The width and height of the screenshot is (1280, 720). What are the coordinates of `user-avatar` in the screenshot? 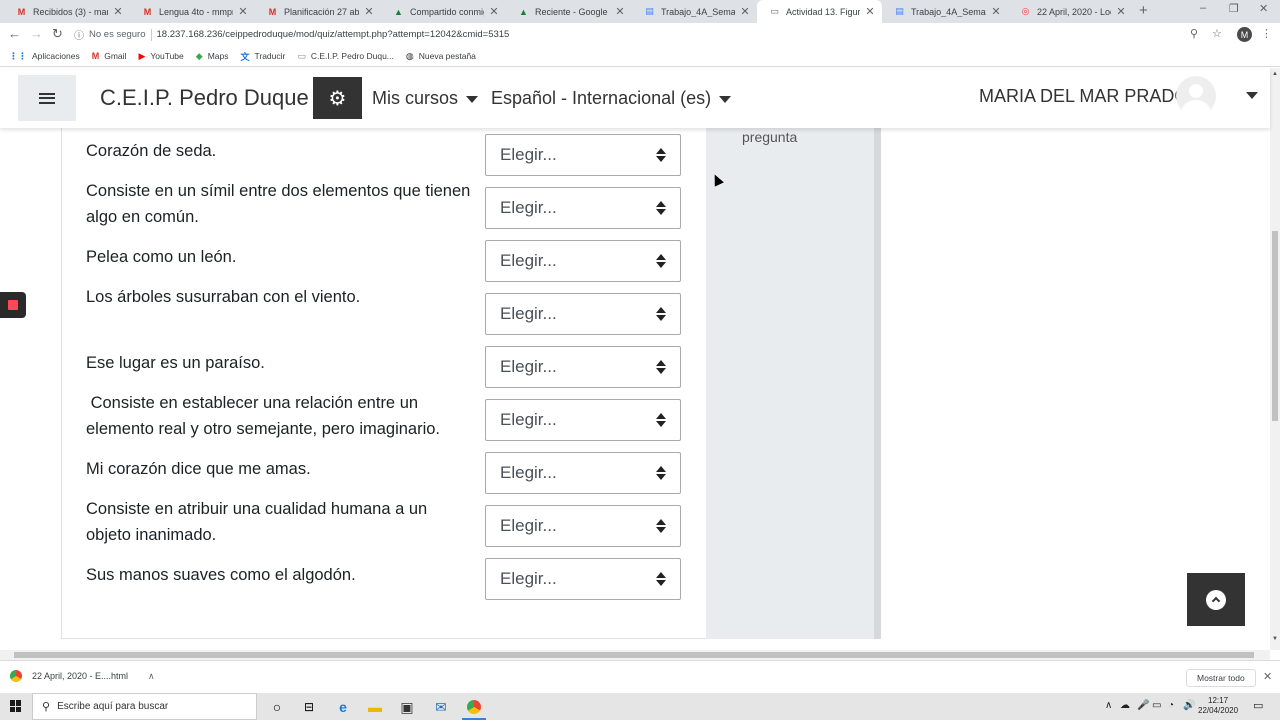 It's located at (1196, 96).